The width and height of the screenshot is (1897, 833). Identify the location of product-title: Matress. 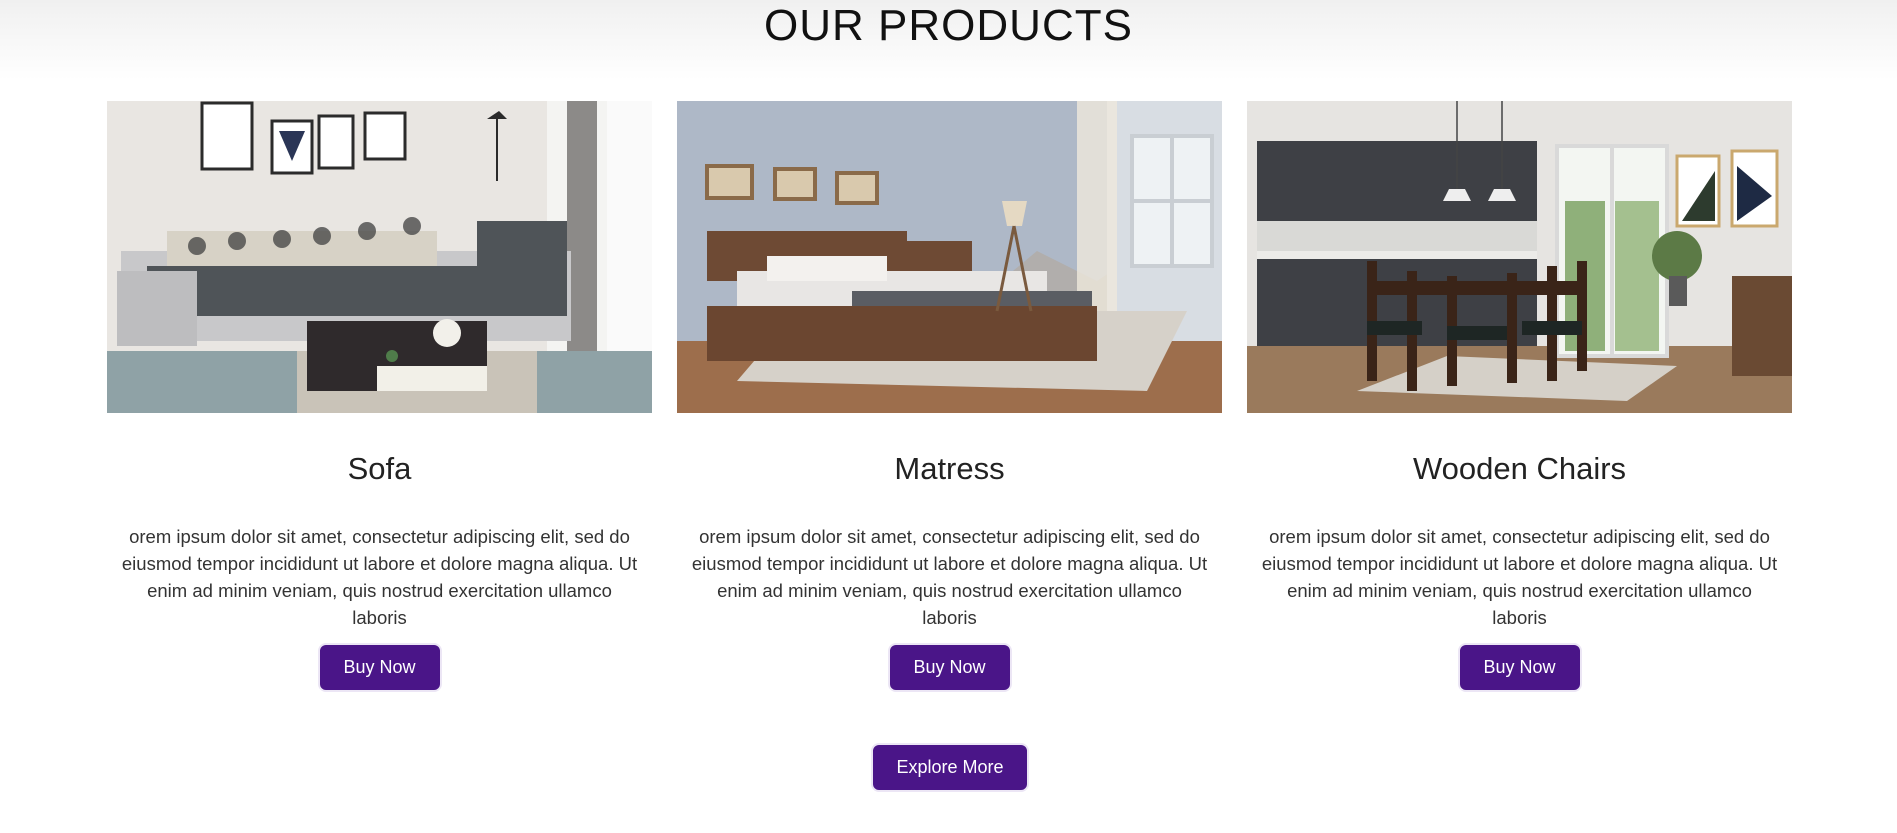
(949, 468).